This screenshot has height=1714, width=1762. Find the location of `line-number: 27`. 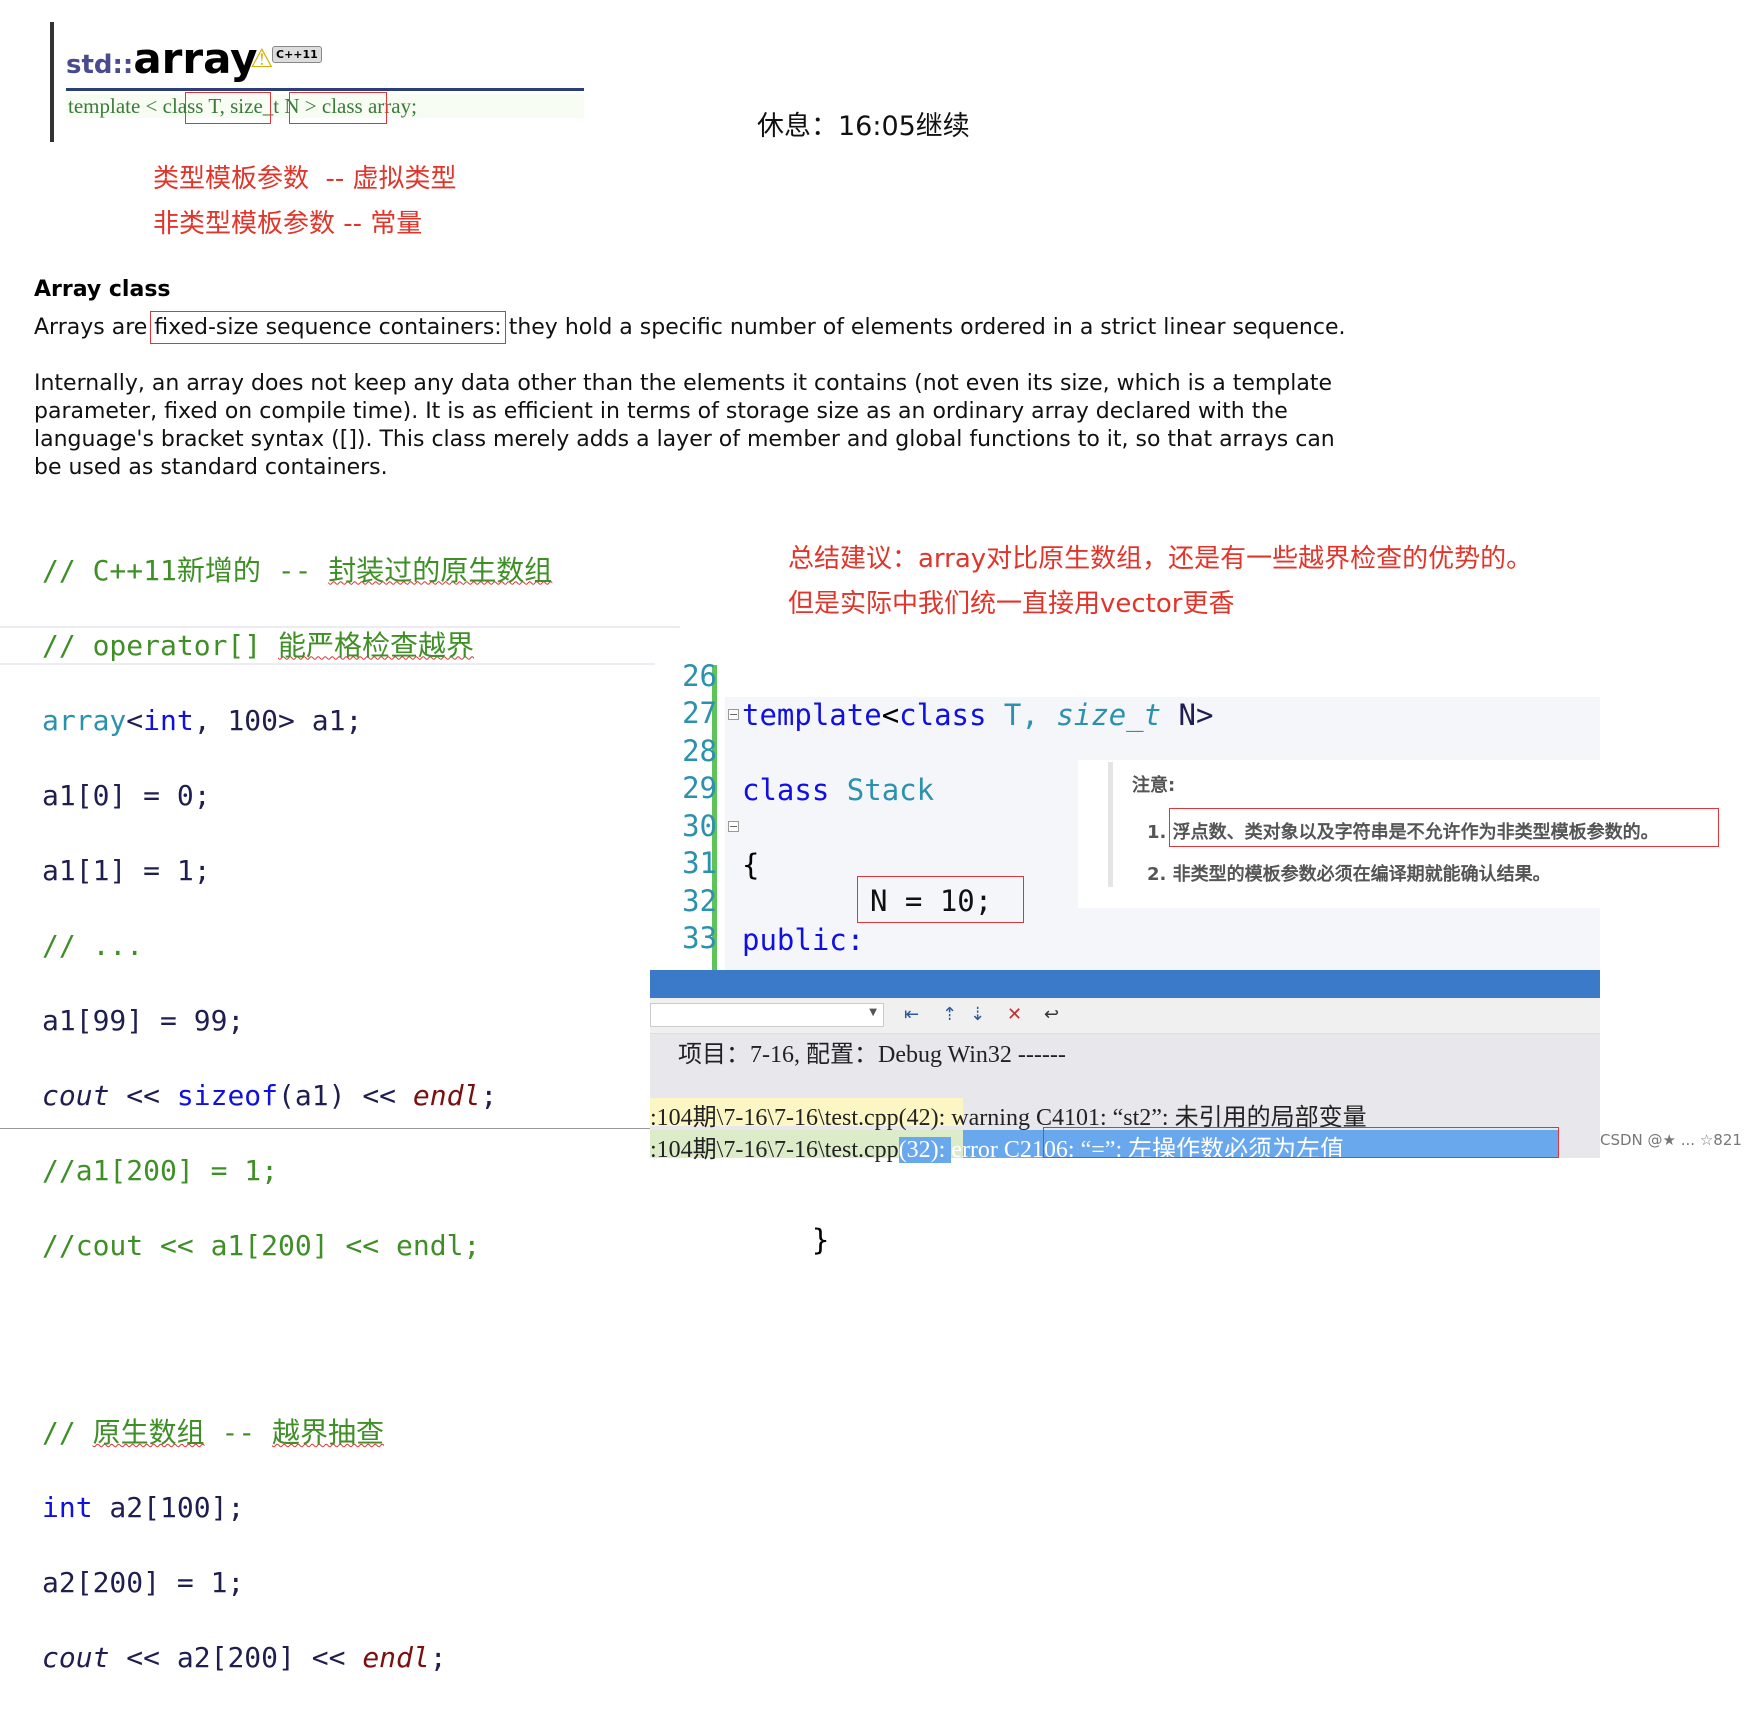

line-number: 27 is located at coordinates (699, 713).